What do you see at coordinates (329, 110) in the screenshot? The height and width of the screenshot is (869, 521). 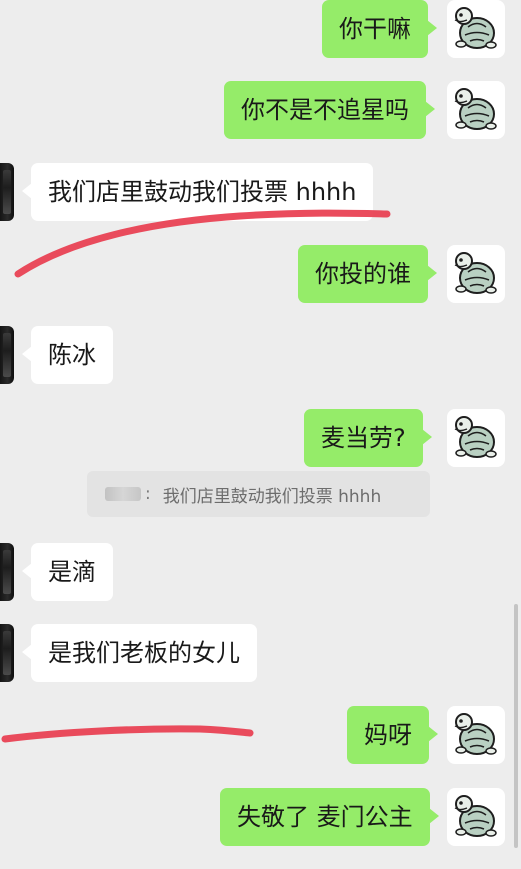 I see `message-bubble-mine: 你不是不追星吗` at bounding box center [329, 110].